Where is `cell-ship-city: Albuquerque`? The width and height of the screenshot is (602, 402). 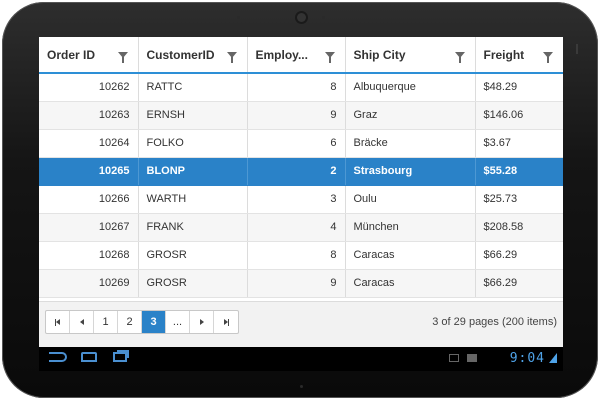 cell-ship-city: Albuquerque is located at coordinates (410, 87).